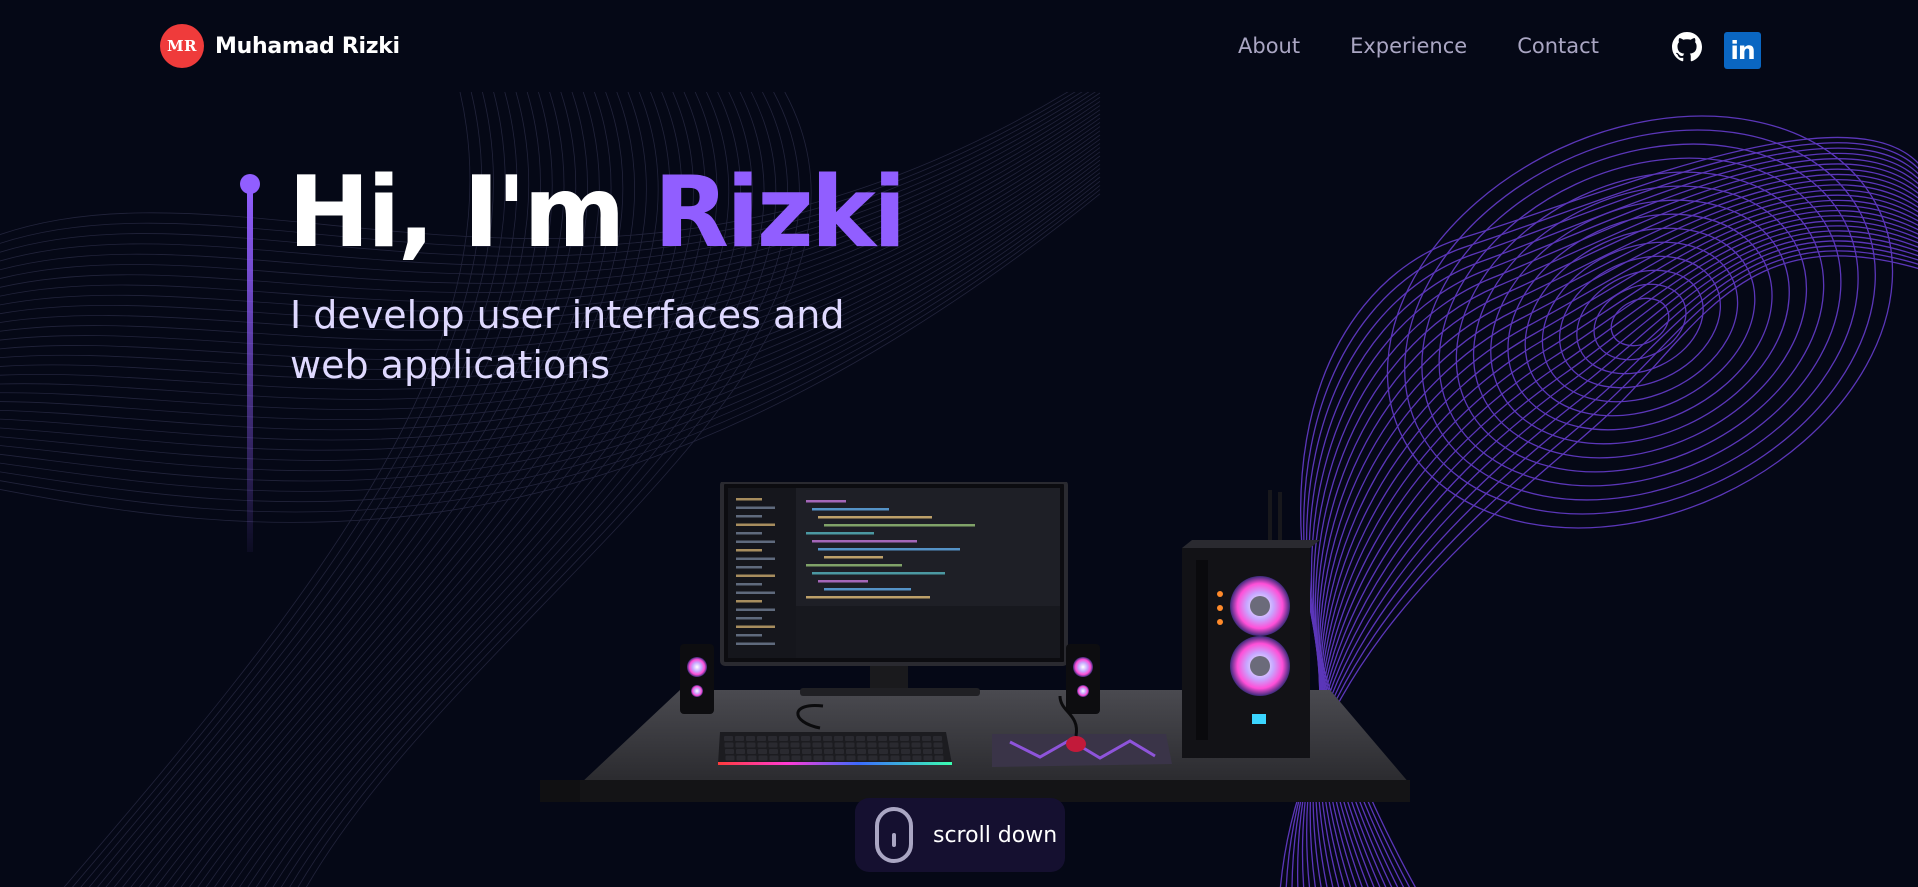 This screenshot has height=887, width=1918. Describe the element at coordinates (995, 835) in the screenshot. I see `scroll-down-label: scroll down` at that location.